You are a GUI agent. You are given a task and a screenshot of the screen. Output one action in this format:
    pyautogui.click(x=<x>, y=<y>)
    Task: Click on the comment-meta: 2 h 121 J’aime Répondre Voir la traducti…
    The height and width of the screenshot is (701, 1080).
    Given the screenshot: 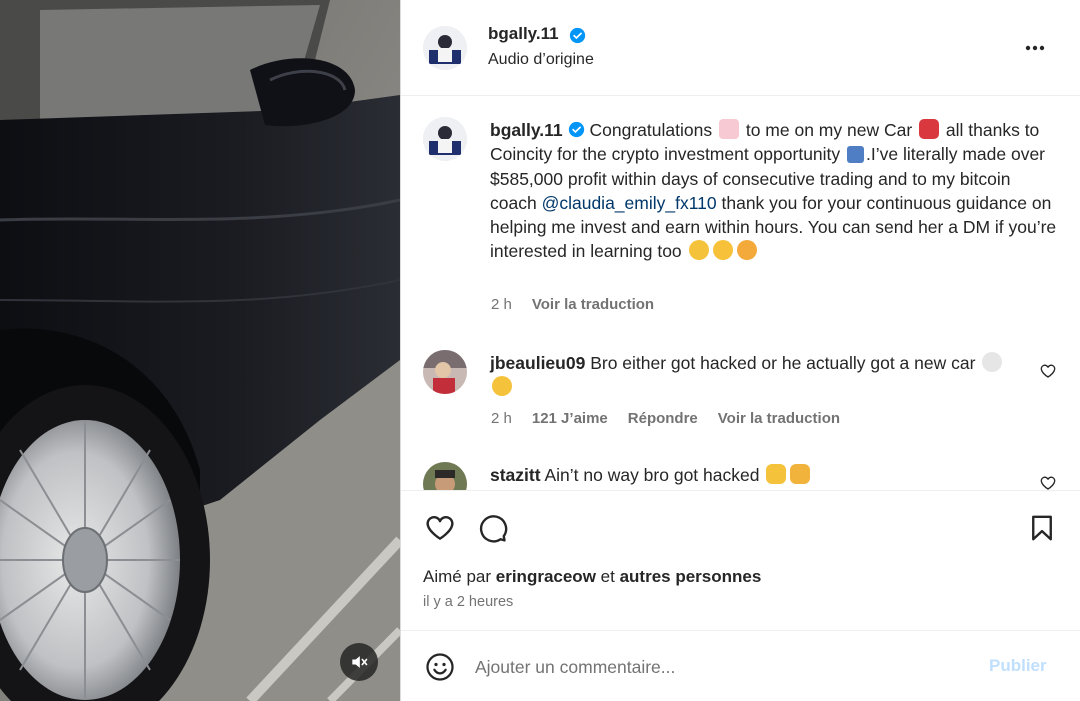 What is the action you would take?
    pyautogui.click(x=665, y=418)
    